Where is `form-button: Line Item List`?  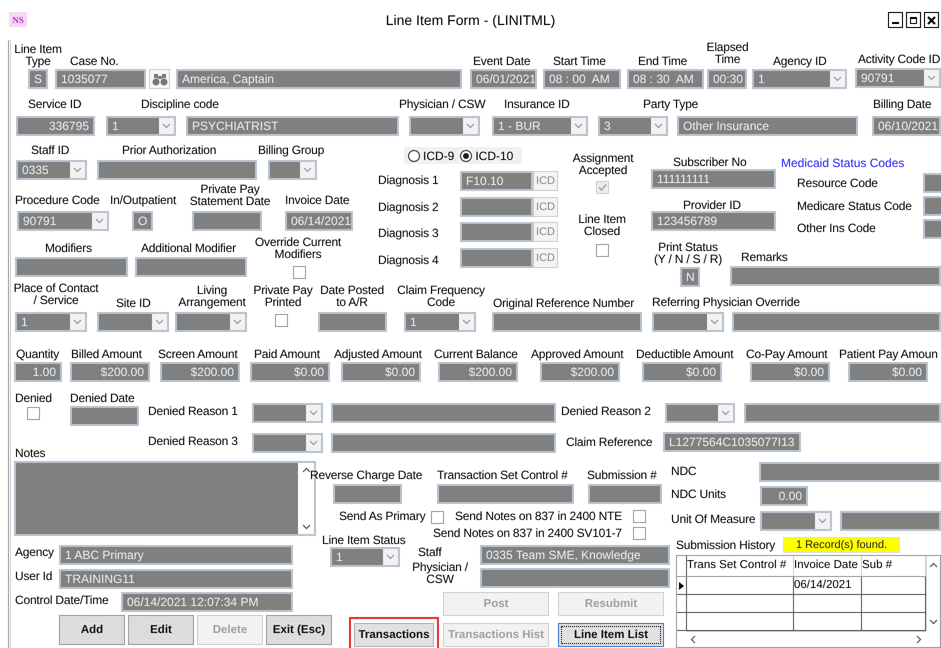 form-button: Line Item List is located at coordinates (611, 635).